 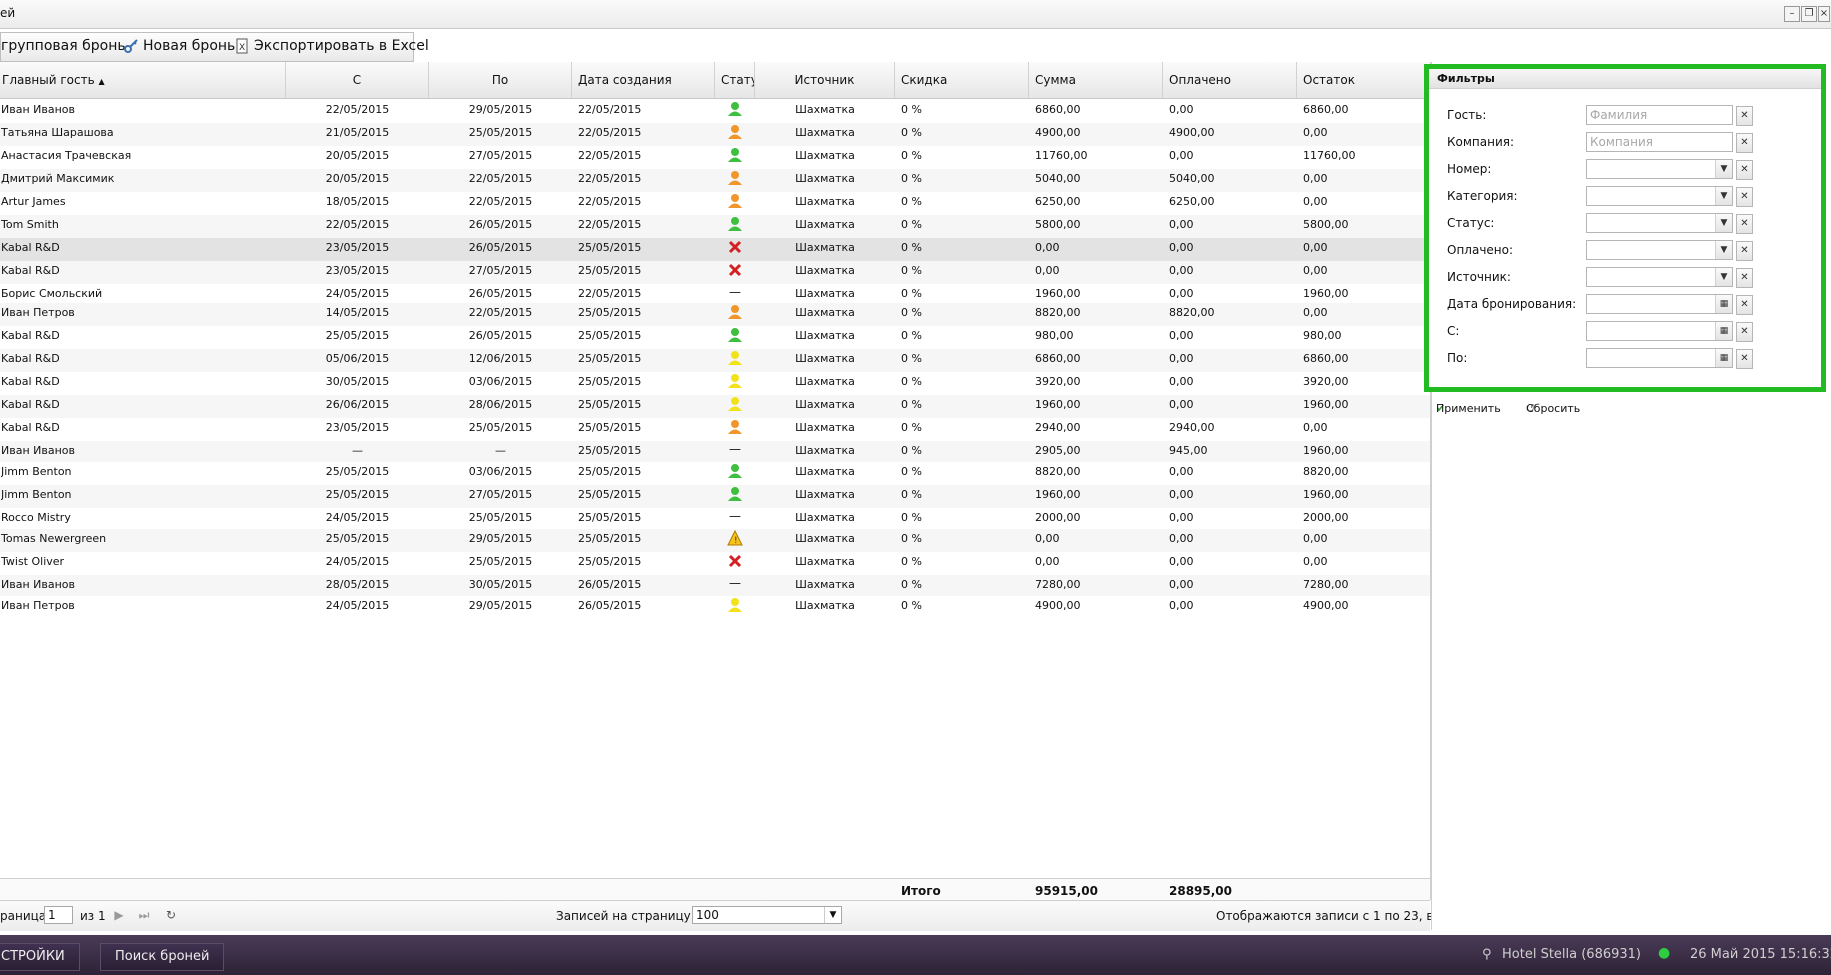 What do you see at coordinates (767, 915) in the screenshot?
I see `per-page-select: 100 ▼` at bounding box center [767, 915].